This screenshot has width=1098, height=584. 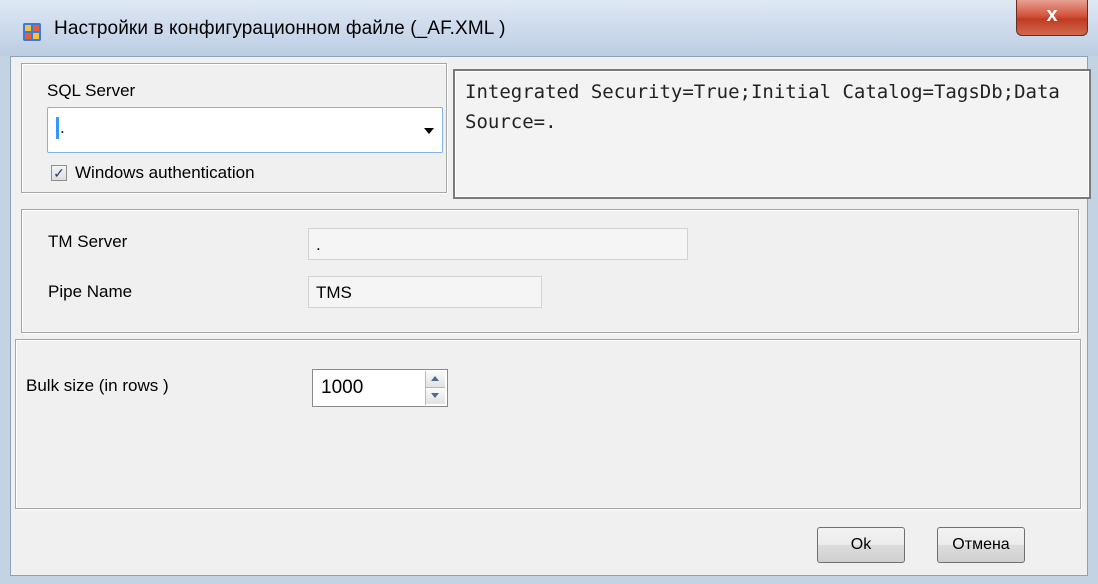 What do you see at coordinates (90, 291) in the screenshot?
I see `pipe-name-label: Pipe Name` at bounding box center [90, 291].